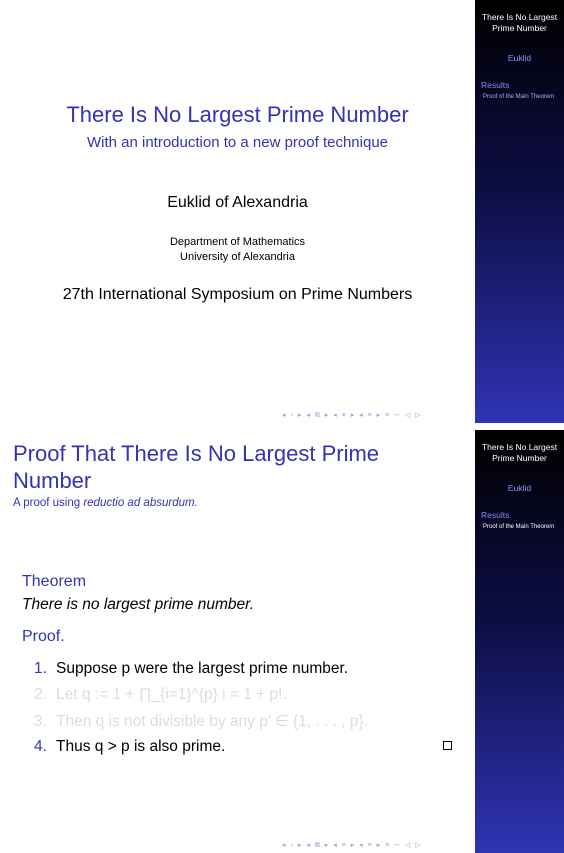 The height and width of the screenshot is (853, 564). I want to click on institute-line2: University of Alexandria, so click(237, 257).